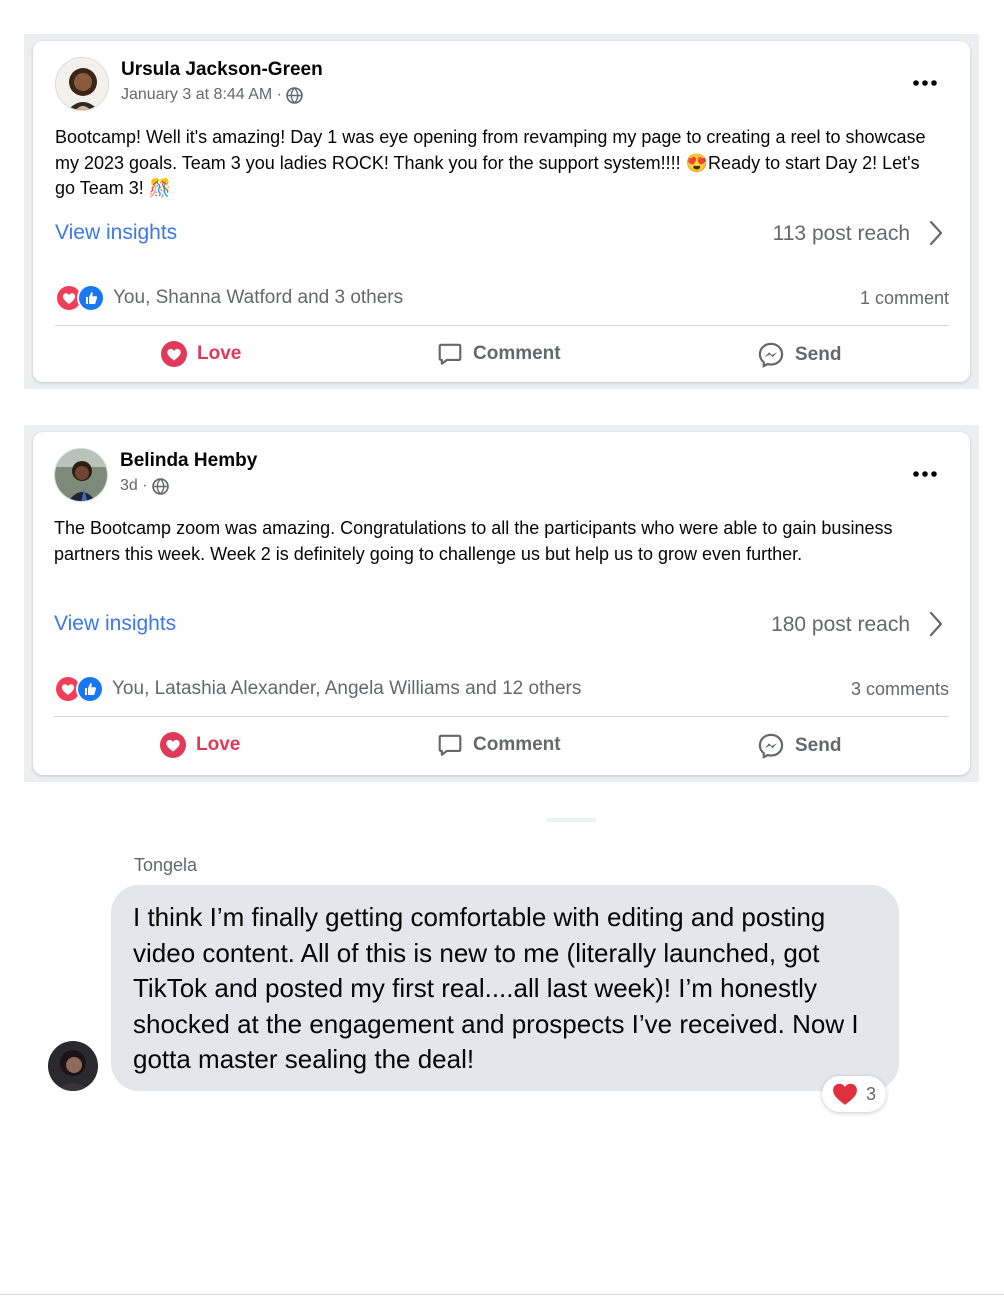 The image size is (1004, 1297). What do you see at coordinates (904, 298) in the screenshot?
I see `comment-count: 1 comment` at bounding box center [904, 298].